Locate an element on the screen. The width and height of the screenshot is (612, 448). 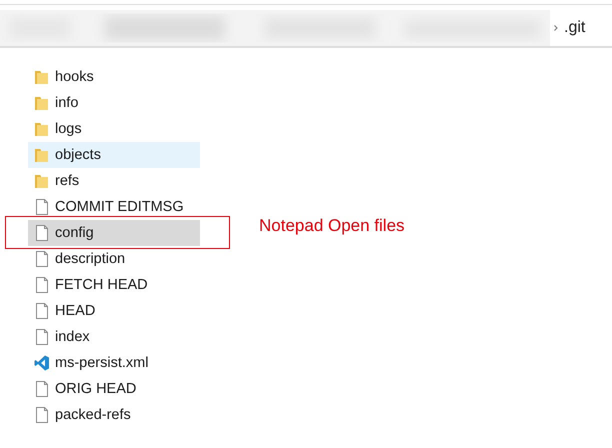
file-list-item: FETCH HEAD is located at coordinates (114, 285).